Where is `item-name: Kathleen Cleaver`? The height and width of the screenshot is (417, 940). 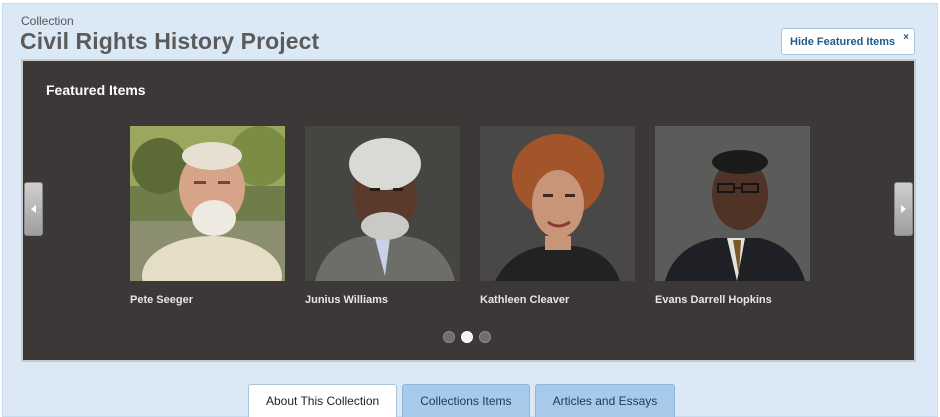 item-name: Kathleen Cleaver is located at coordinates (557, 300).